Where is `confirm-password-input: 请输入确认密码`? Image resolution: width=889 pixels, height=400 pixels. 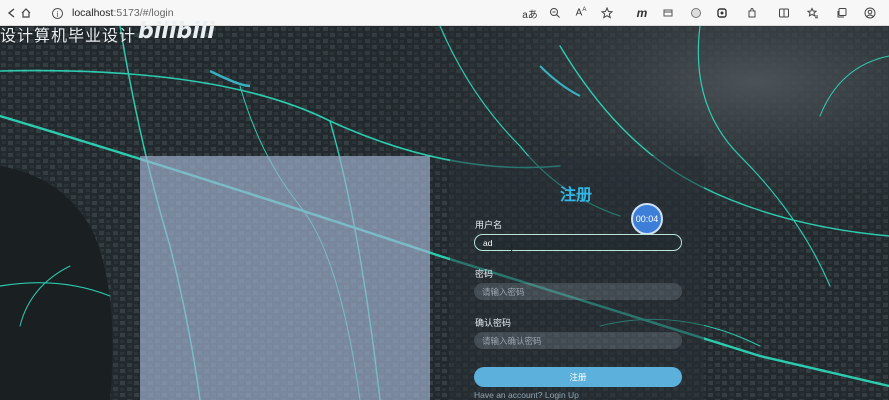 confirm-password-input: 请输入确认密码 is located at coordinates (578, 340).